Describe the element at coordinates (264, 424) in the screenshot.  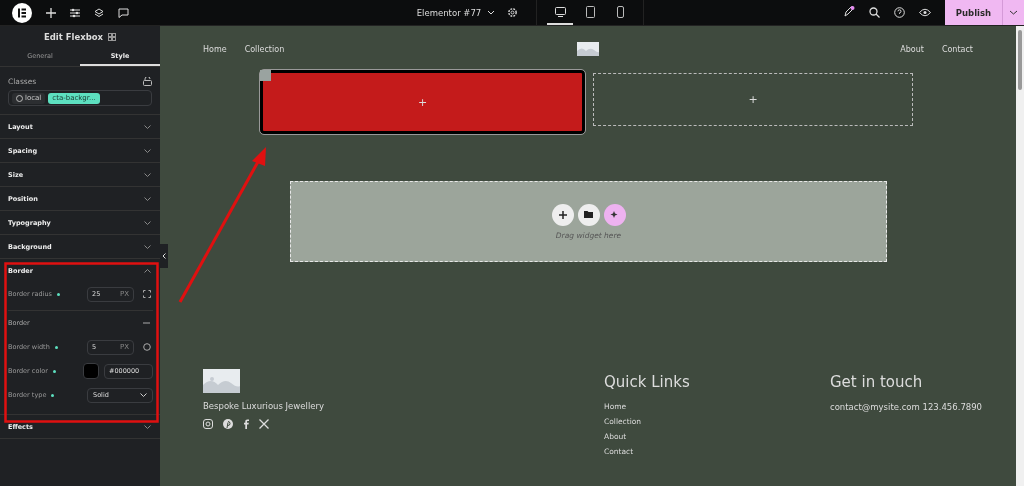
I see `x-icon` at that location.